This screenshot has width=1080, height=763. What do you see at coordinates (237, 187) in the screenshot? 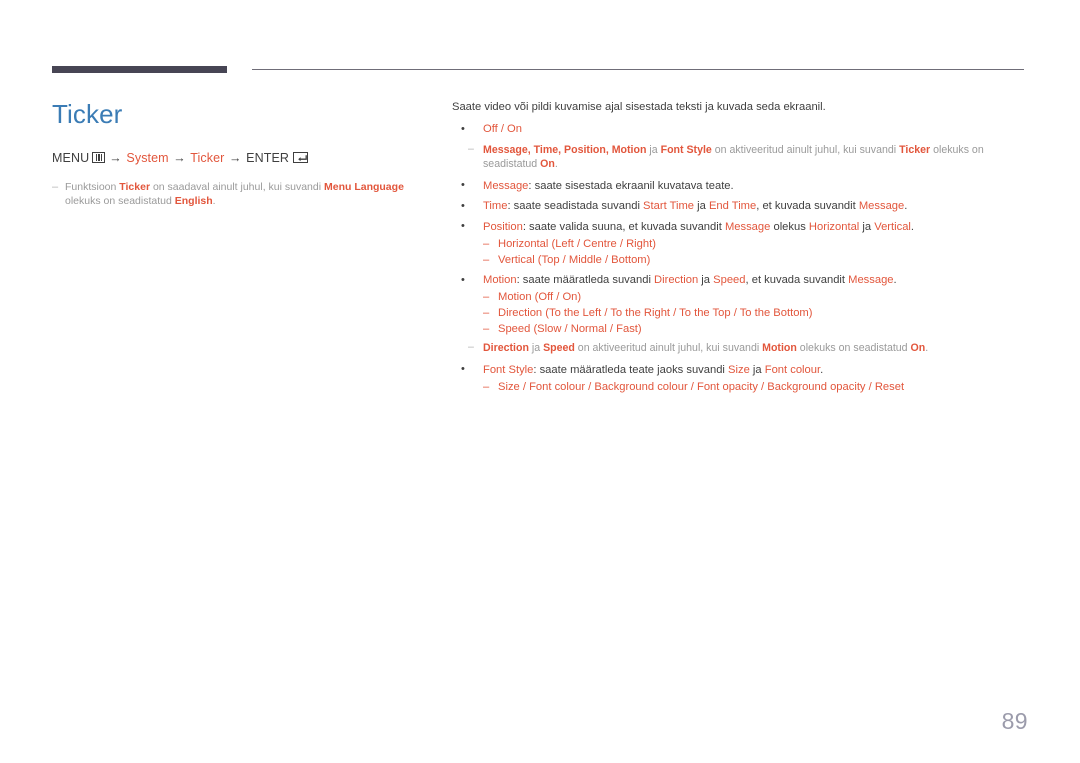
I see `left-note-text-2: on saadaval ainult juhul, kui suvandi` at bounding box center [237, 187].